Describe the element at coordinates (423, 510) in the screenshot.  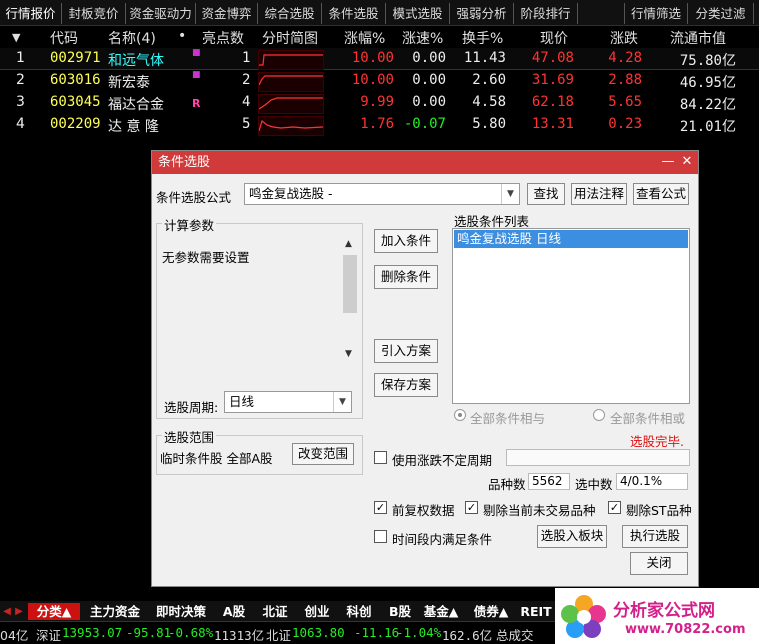
I see `adjusted-data-label: 前复权数据` at that location.